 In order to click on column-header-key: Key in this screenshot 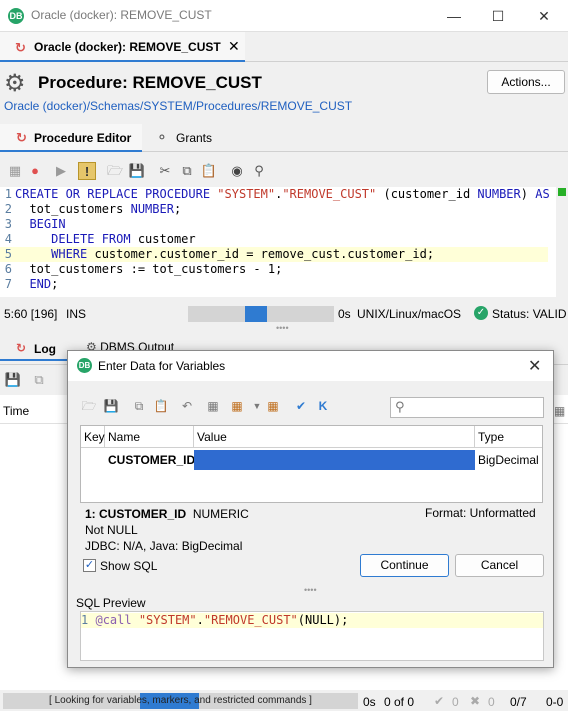, I will do `click(93, 437)`.